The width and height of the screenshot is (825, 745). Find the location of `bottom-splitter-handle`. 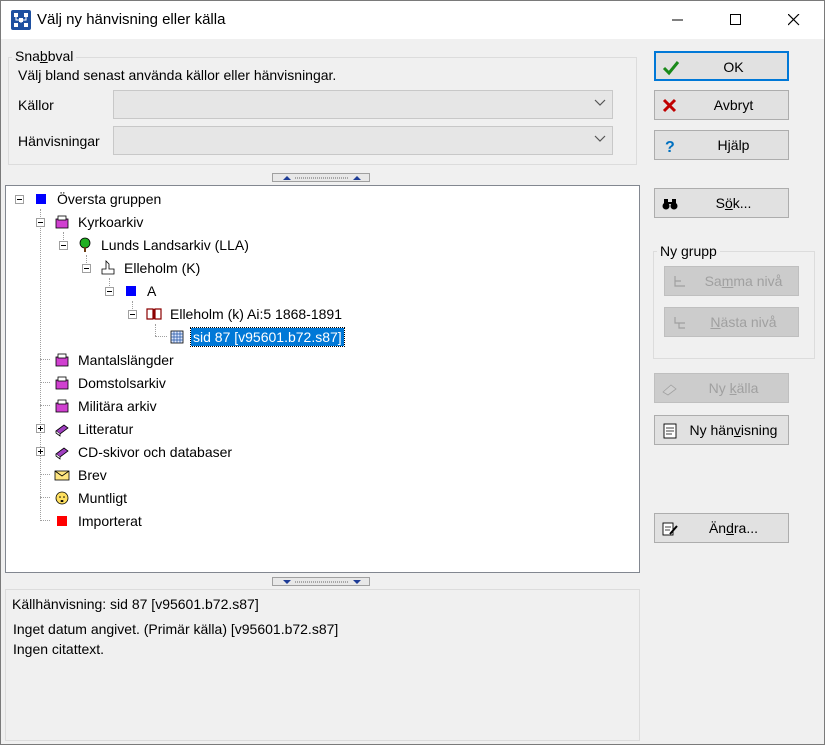

bottom-splitter-handle is located at coordinates (321, 581).